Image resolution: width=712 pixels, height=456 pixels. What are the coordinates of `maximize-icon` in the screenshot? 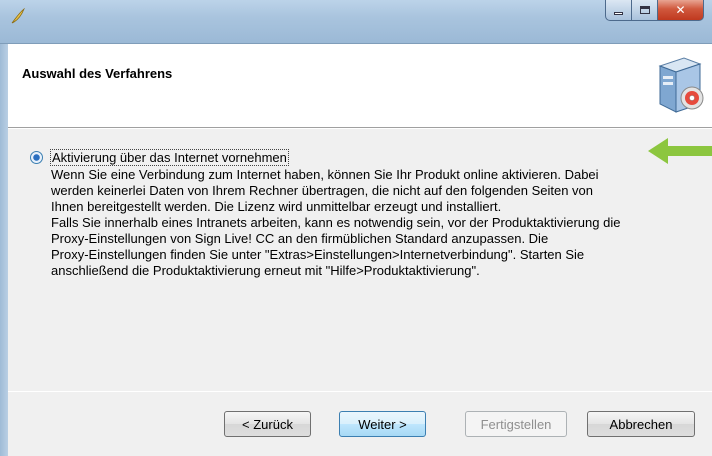 It's located at (644, 10).